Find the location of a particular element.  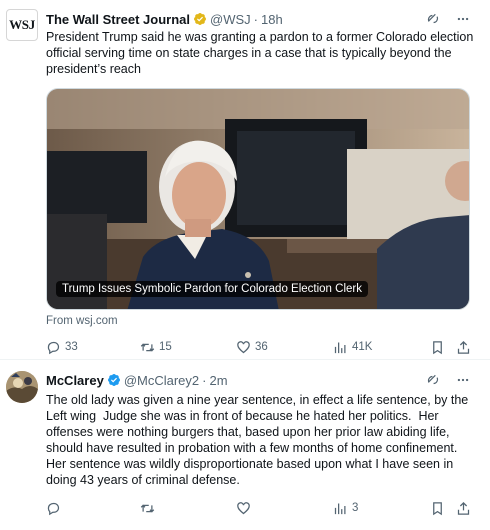

gold-verified-badge-icon is located at coordinates (200, 19).